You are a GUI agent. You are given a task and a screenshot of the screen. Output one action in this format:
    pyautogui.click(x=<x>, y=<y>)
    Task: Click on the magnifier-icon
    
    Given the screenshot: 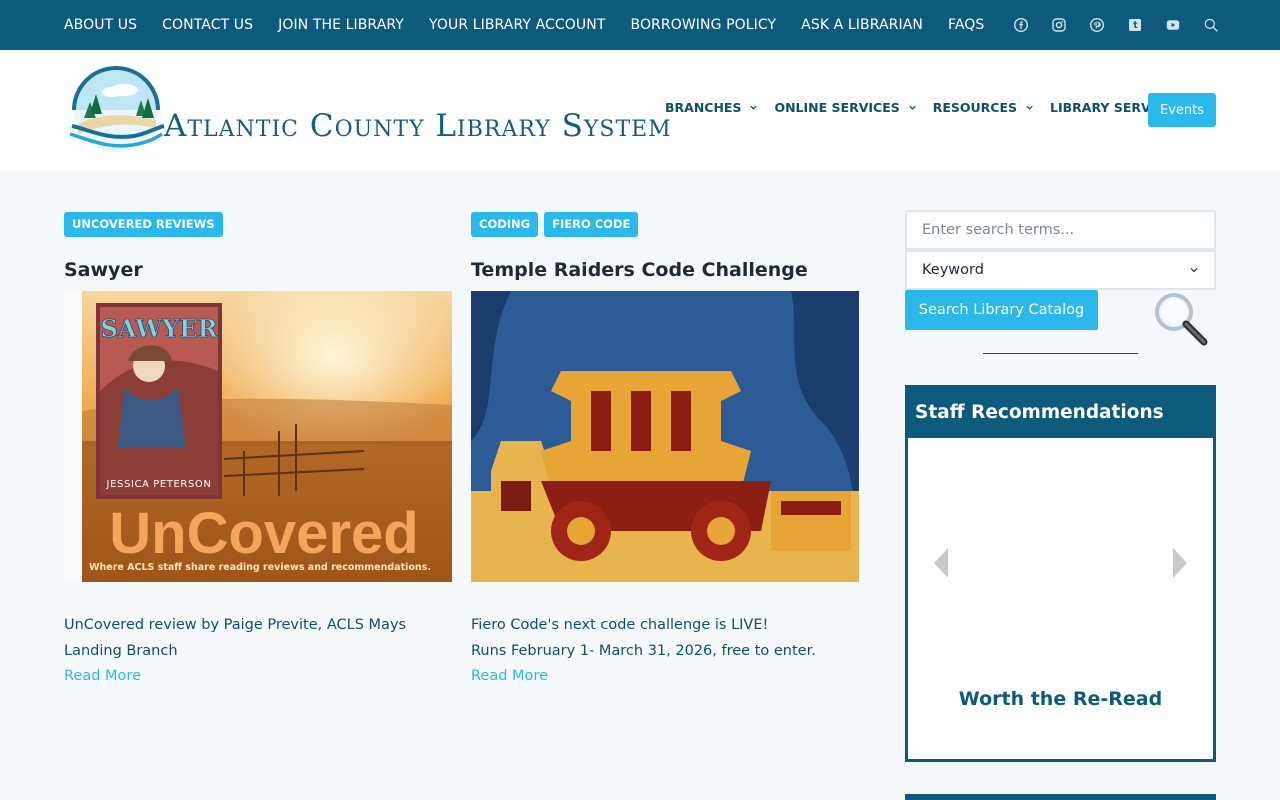 What is the action you would take?
    pyautogui.click(x=1181, y=319)
    